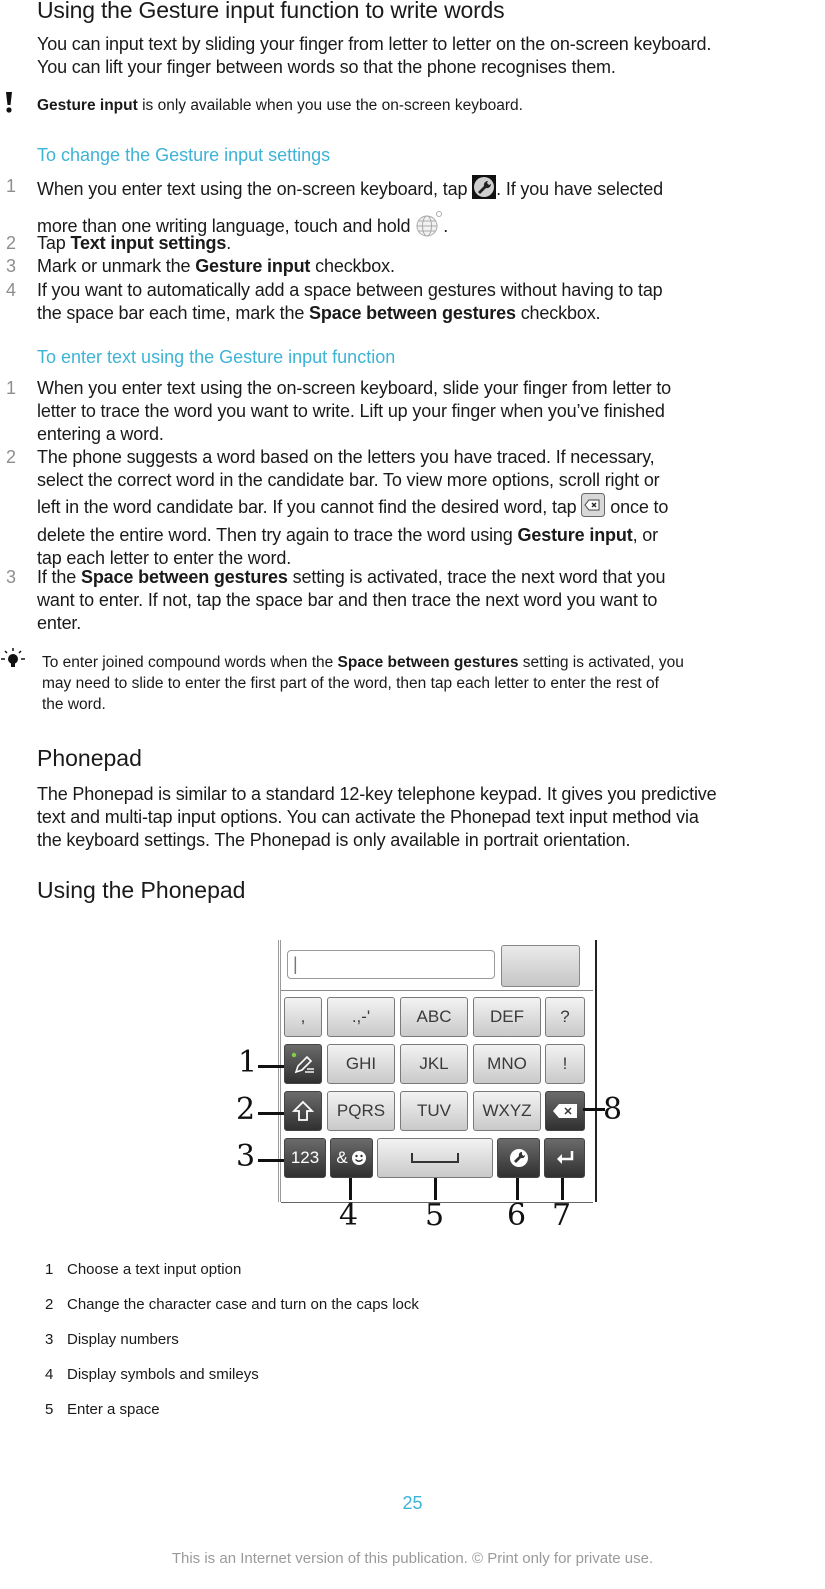 This screenshot has width=825, height=1589. Describe the element at coordinates (517, 1215) in the screenshot. I see `callout-6: 6` at that location.